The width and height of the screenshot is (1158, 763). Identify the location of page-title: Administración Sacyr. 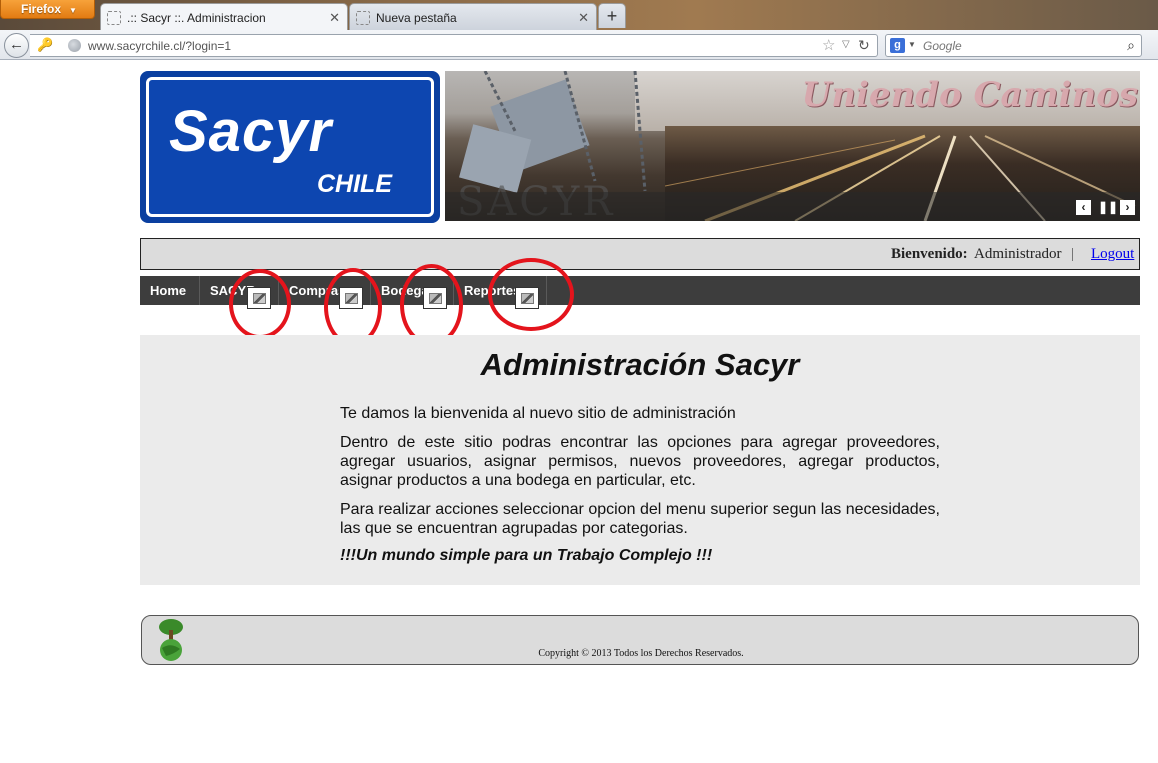
(640, 364).